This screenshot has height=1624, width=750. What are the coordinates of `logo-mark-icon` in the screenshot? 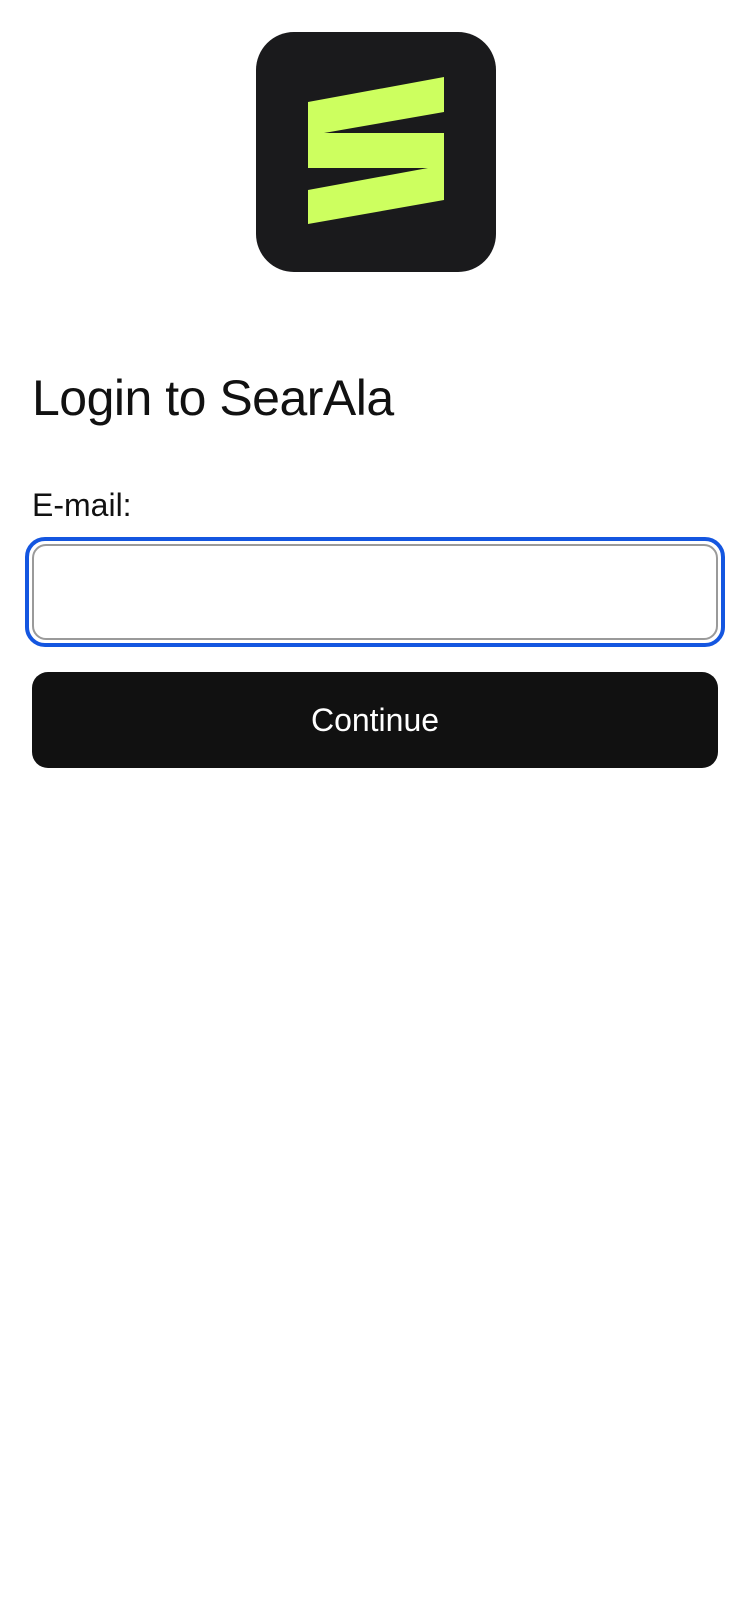 It's located at (376, 150).